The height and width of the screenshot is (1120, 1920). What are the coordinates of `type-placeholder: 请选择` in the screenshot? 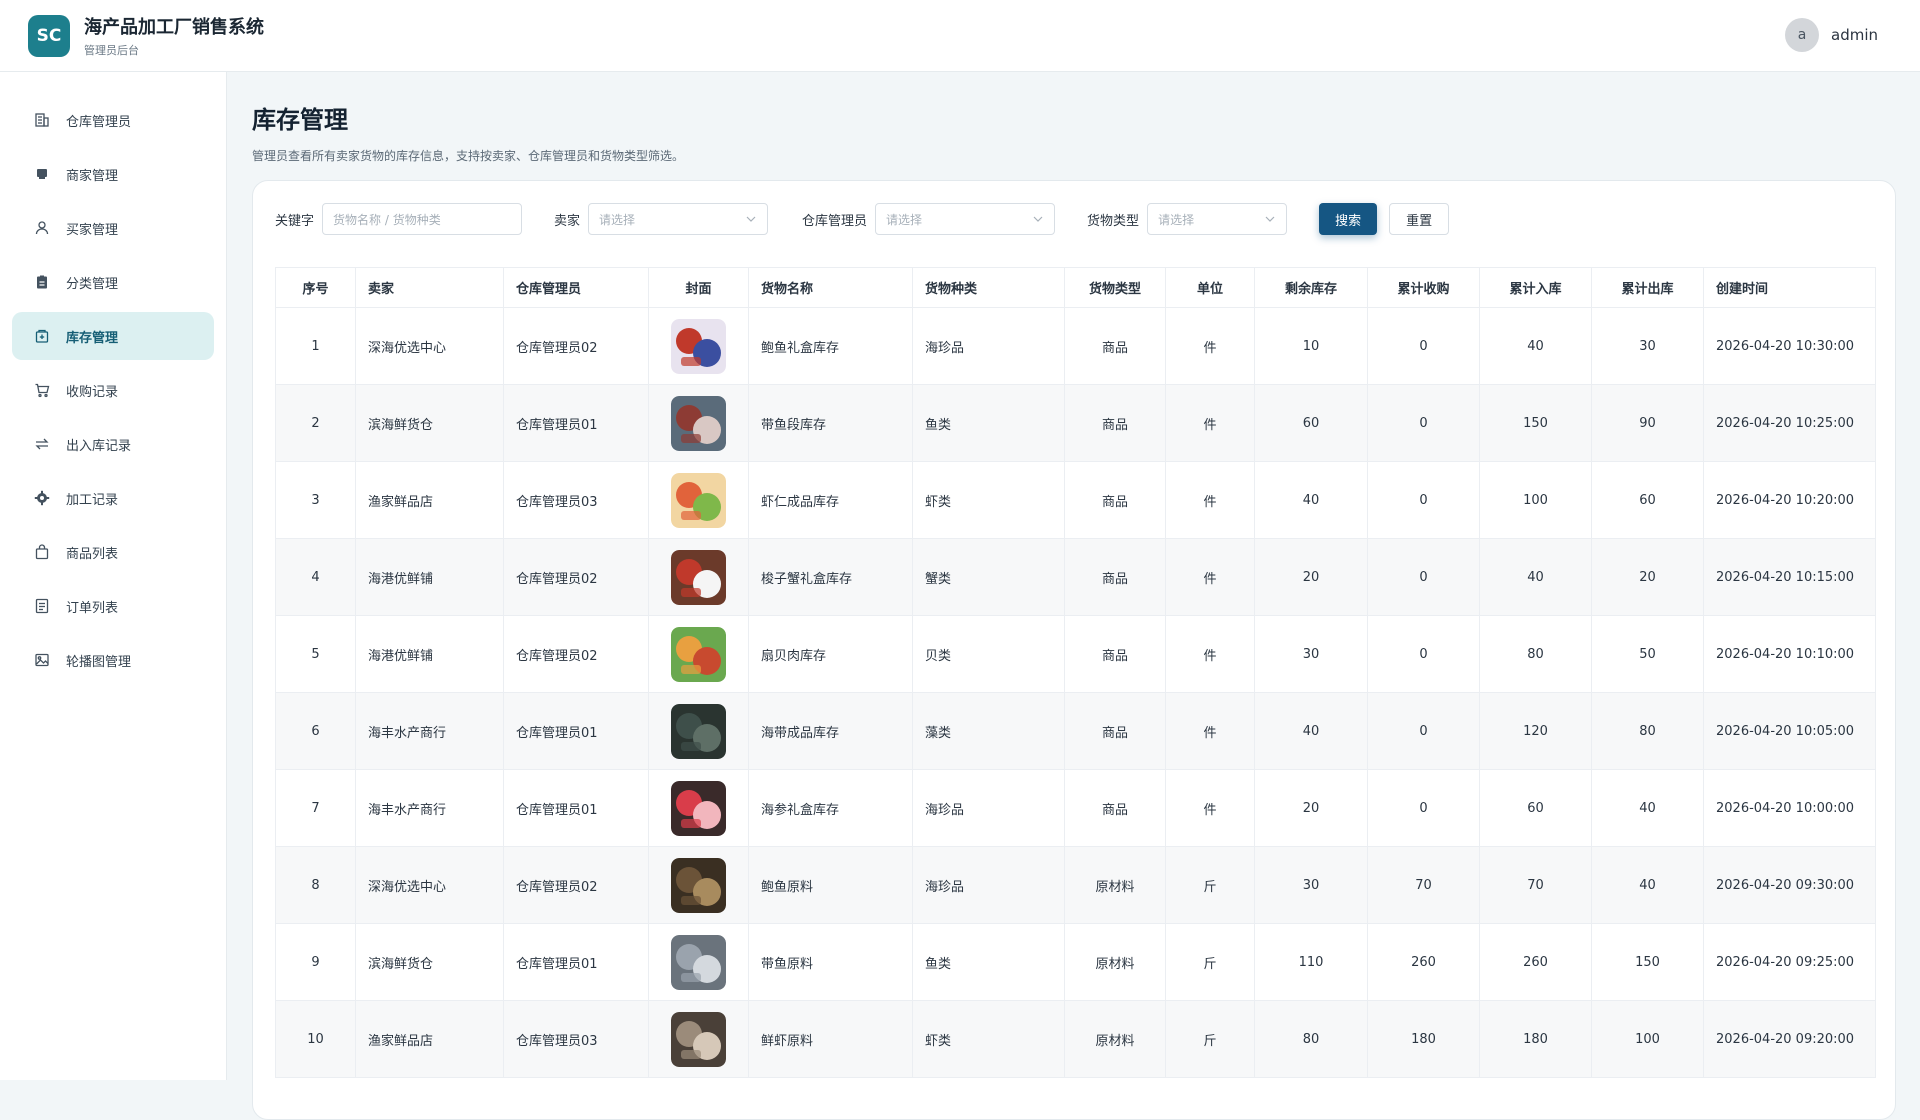 It's located at (1176, 219).